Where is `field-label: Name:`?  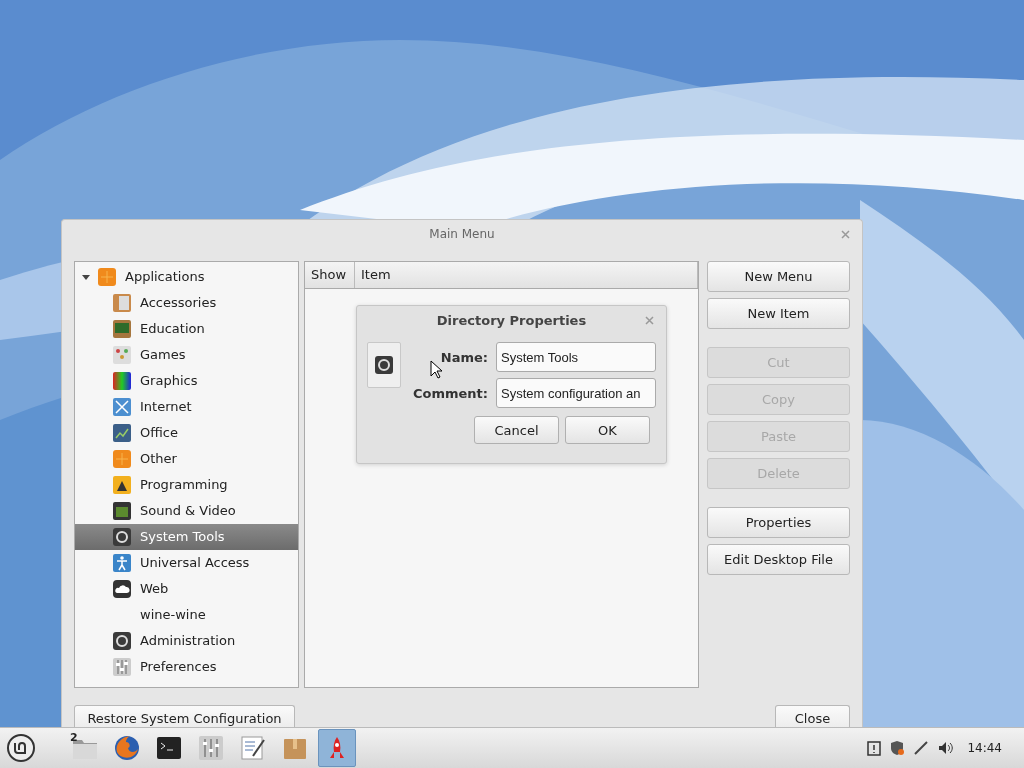
field-label: Name: is located at coordinates (463, 357).